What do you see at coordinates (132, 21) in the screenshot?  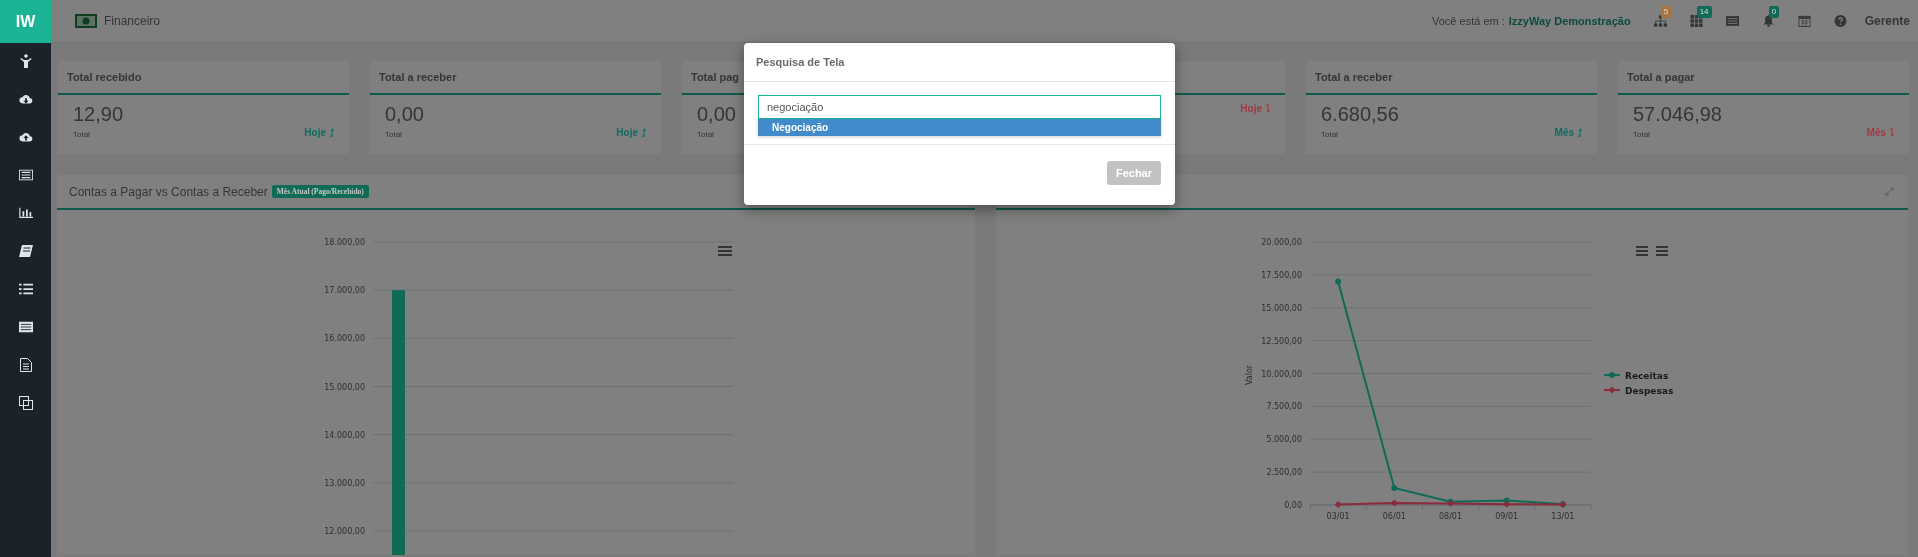 I see `page-title: Financeiro` at bounding box center [132, 21].